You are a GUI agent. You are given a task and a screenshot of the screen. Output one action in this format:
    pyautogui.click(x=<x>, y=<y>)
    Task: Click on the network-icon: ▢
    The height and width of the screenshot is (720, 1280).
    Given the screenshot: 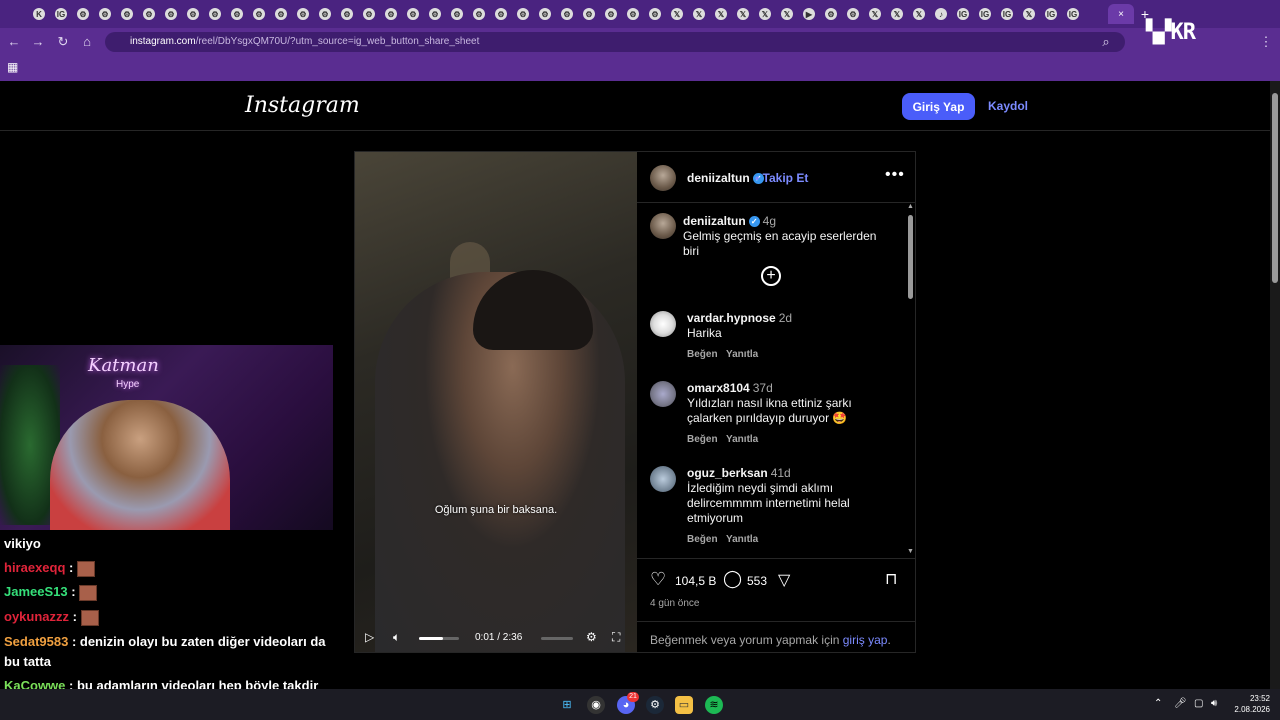 What is the action you would take?
    pyautogui.click(x=1198, y=703)
    